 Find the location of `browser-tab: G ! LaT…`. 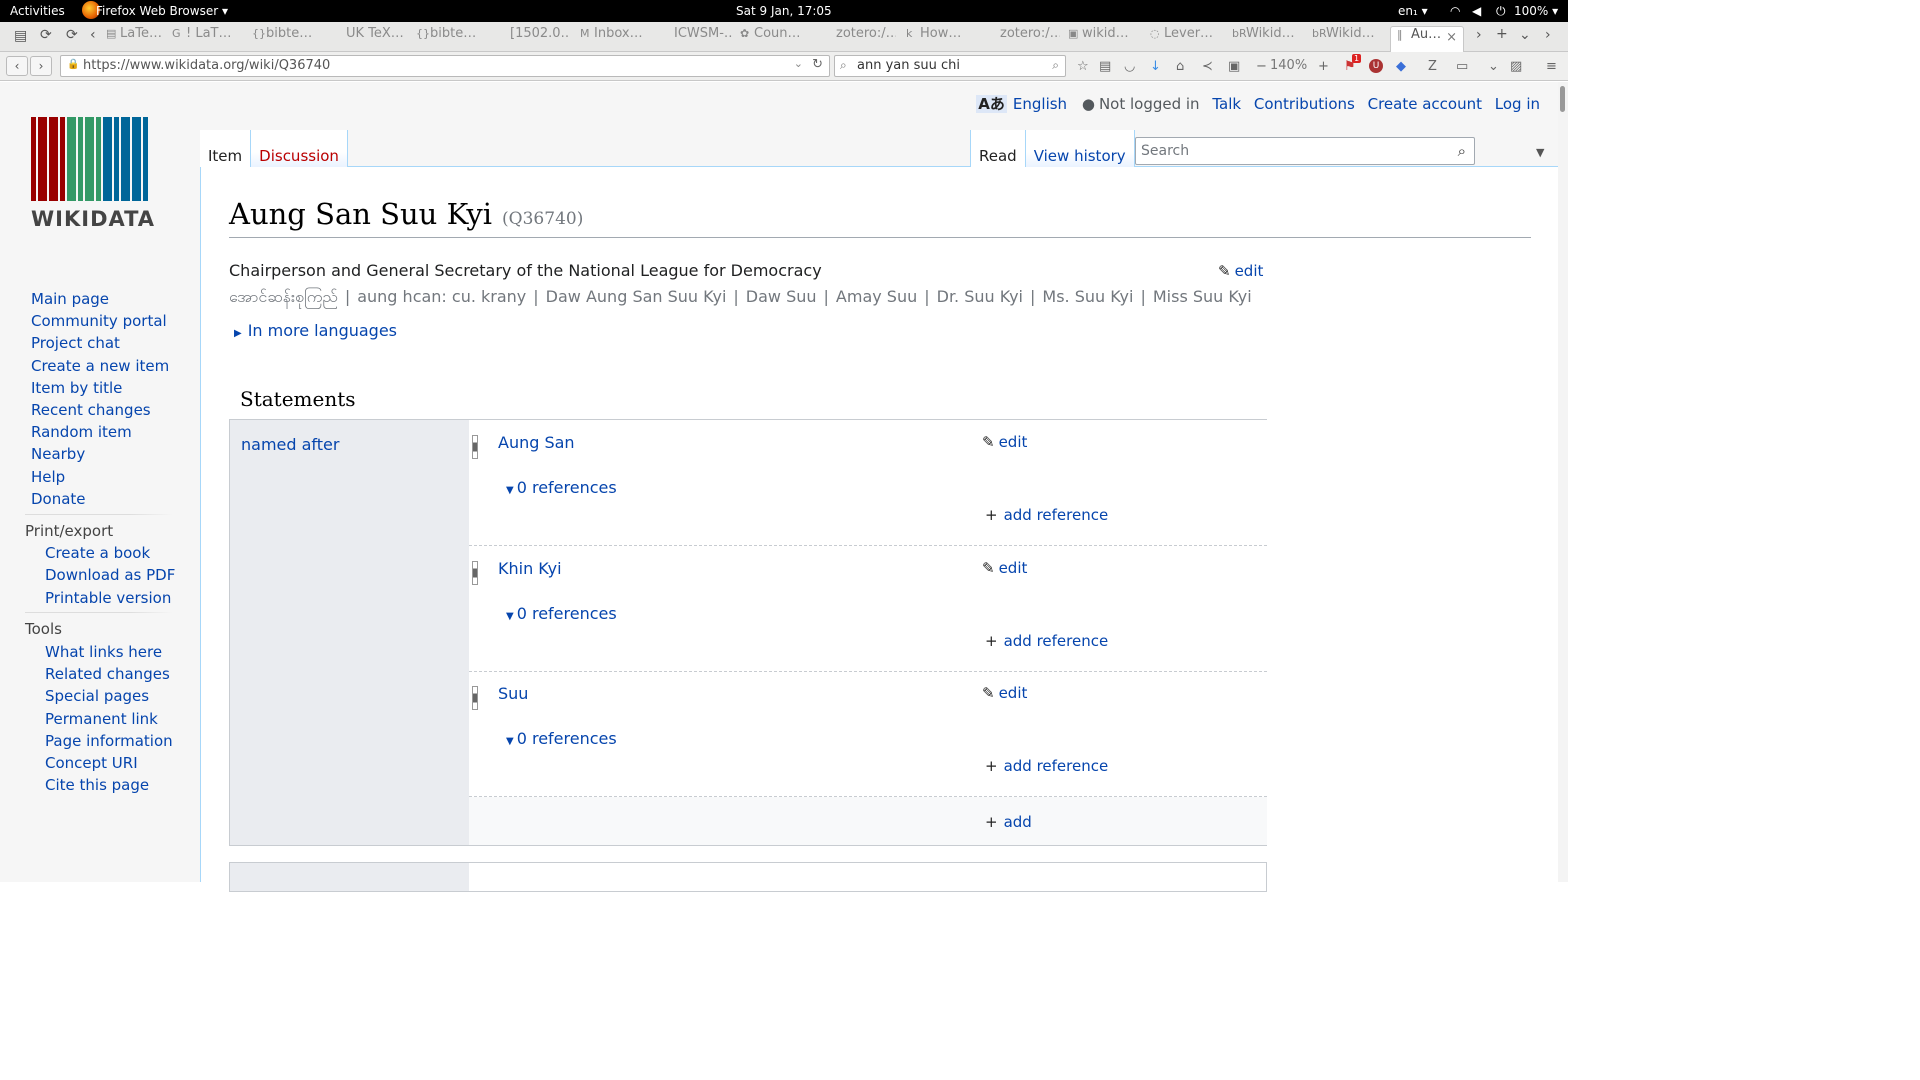

browser-tab: G ! LaT… is located at coordinates (207, 38).